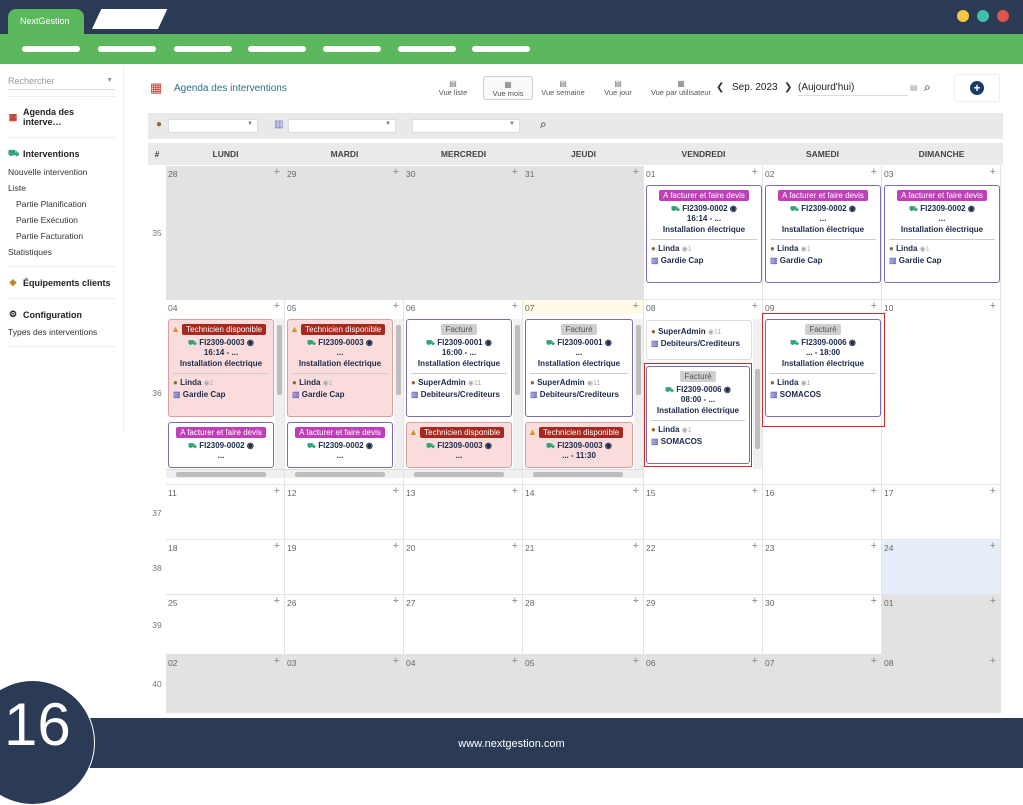  Describe the element at coordinates (699, 340) in the screenshot. I see `event-card: ● SuperAdmin ◉11 ▥ Debiteurs/Crediteurs` at that location.